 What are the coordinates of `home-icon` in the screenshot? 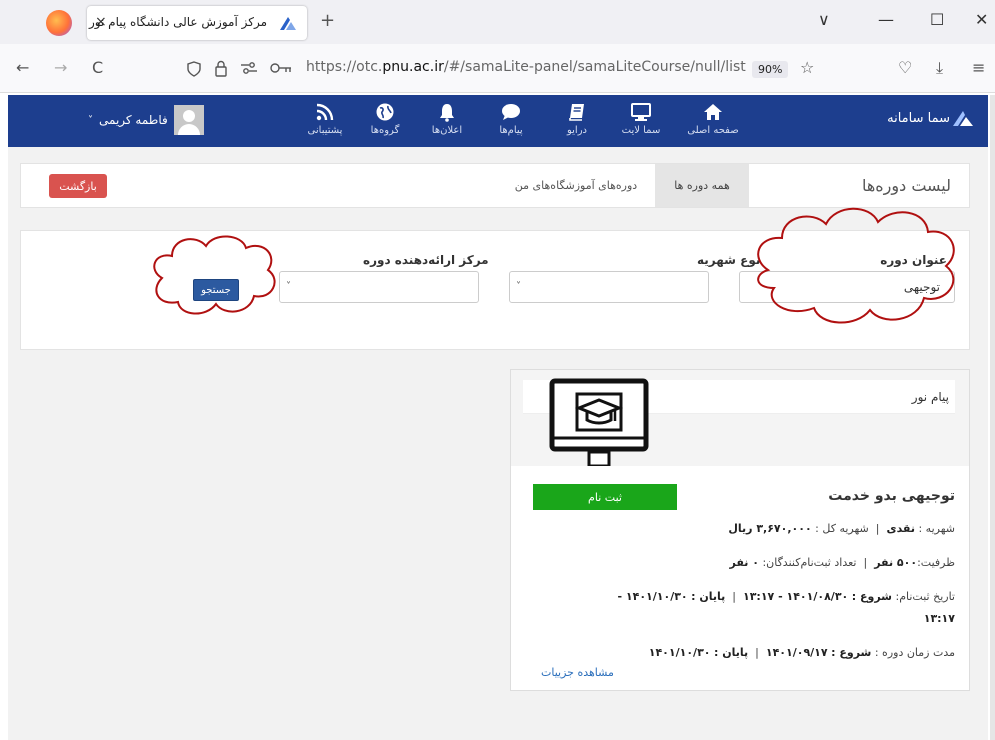 It's located at (713, 112).